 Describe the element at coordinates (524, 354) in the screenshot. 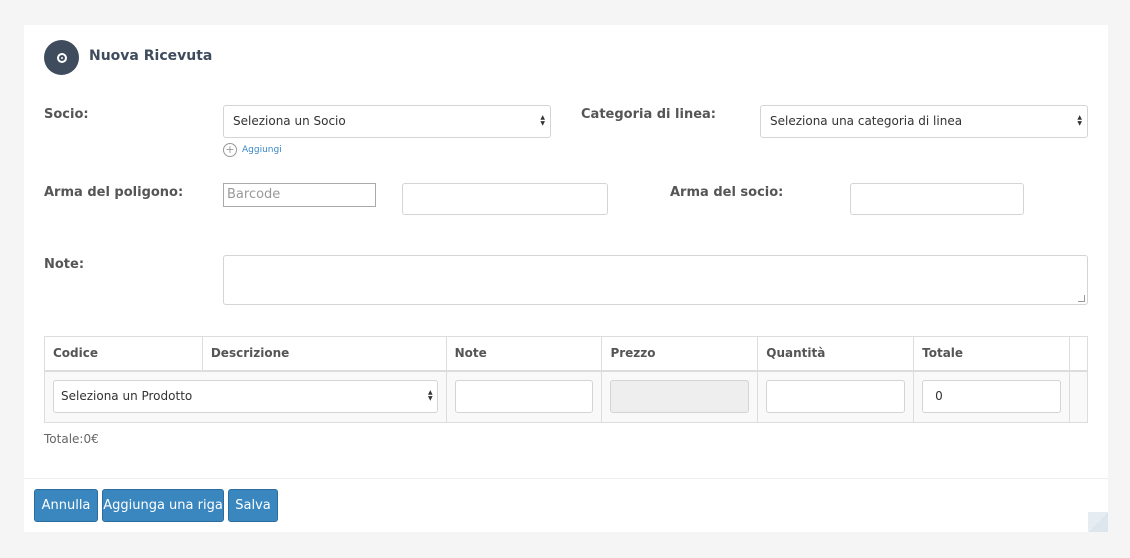

I see `col-note: Note` at that location.